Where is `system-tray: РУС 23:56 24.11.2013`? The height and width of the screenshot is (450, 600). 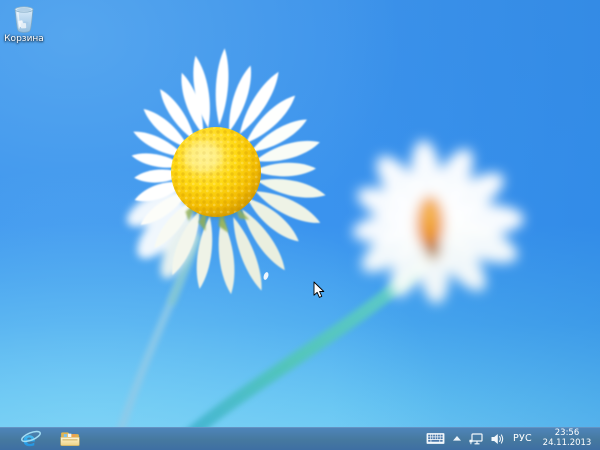
system-tray: РУС 23:56 24.11.2013 is located at coordinates (513, 438).